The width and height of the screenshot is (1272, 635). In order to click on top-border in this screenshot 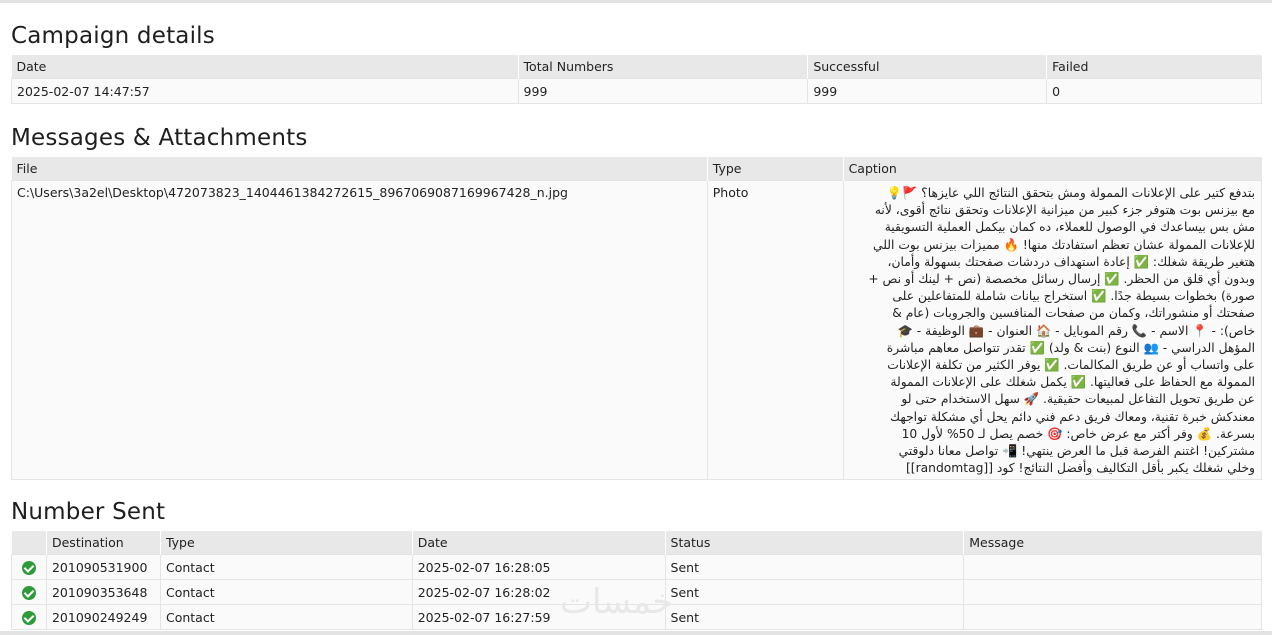, I will do `click(636, 1)`.